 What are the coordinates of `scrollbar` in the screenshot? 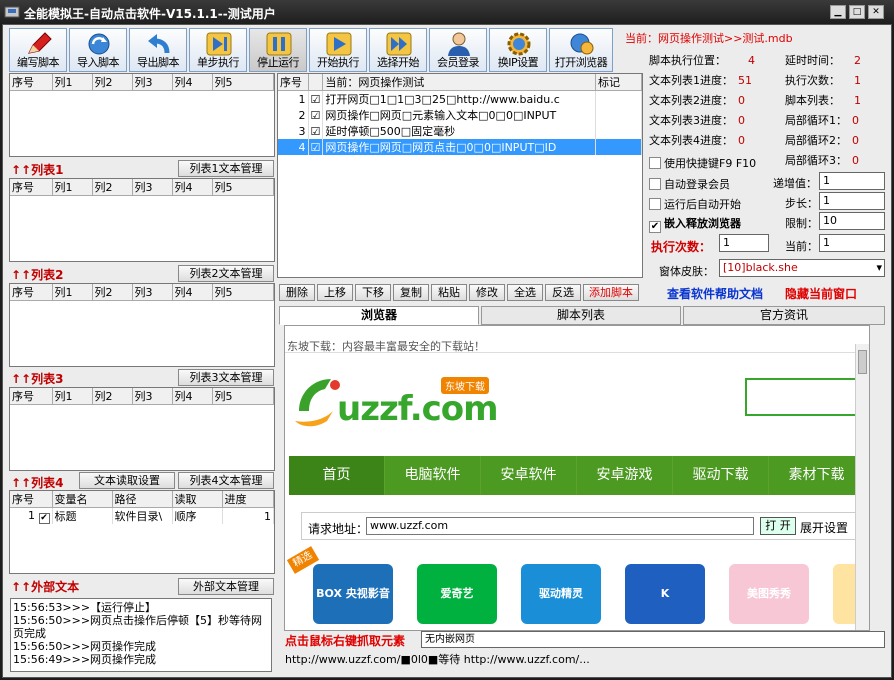 It's located at (862, 487).